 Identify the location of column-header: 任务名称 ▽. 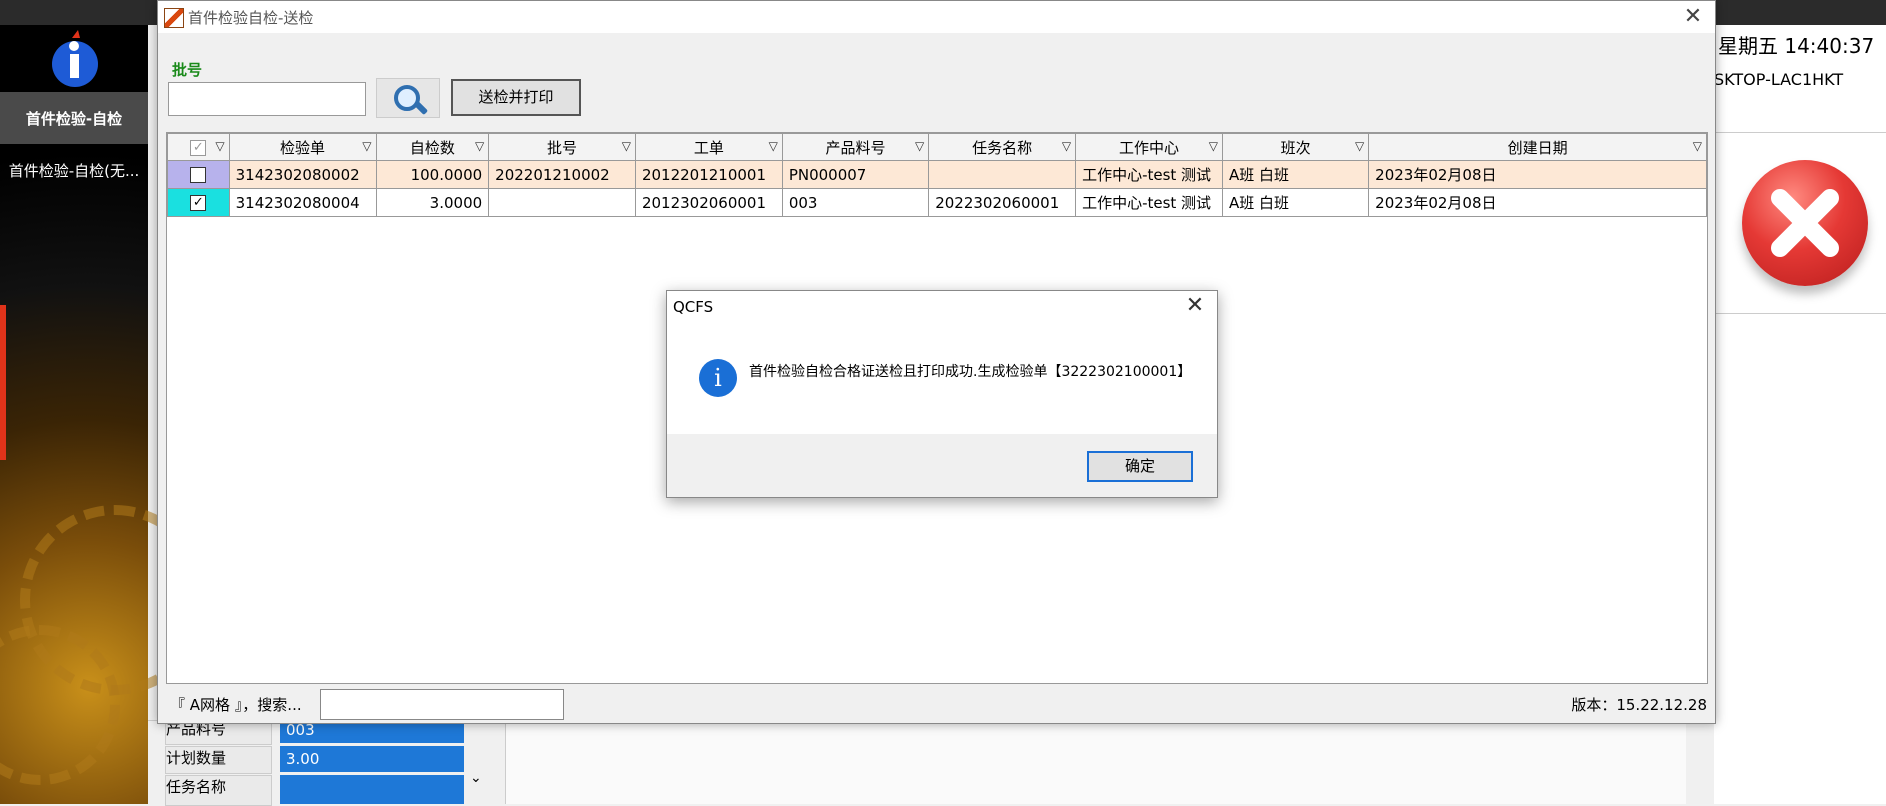
(1002, 147).